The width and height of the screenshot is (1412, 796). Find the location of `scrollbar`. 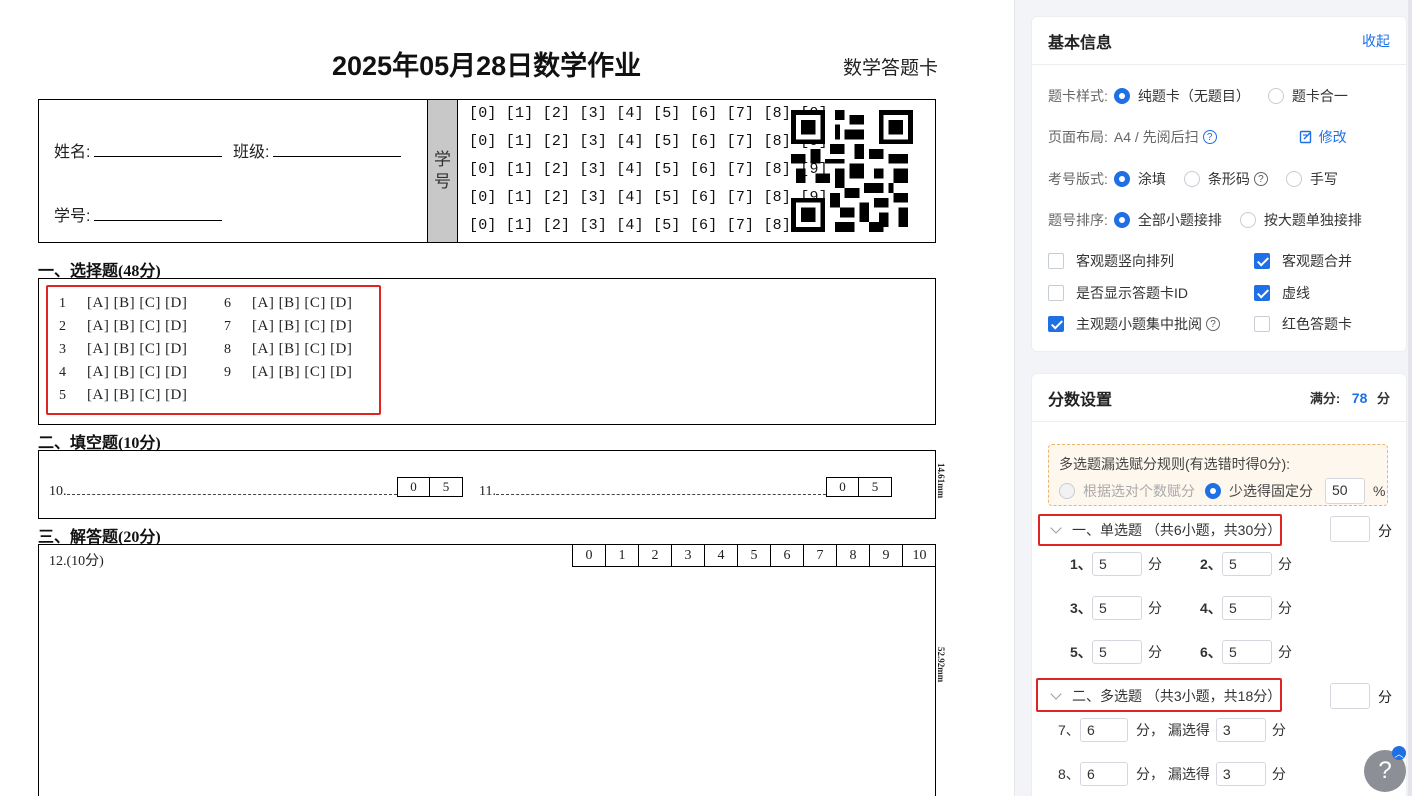

scrollbar is located at coordinates (1410, 398).